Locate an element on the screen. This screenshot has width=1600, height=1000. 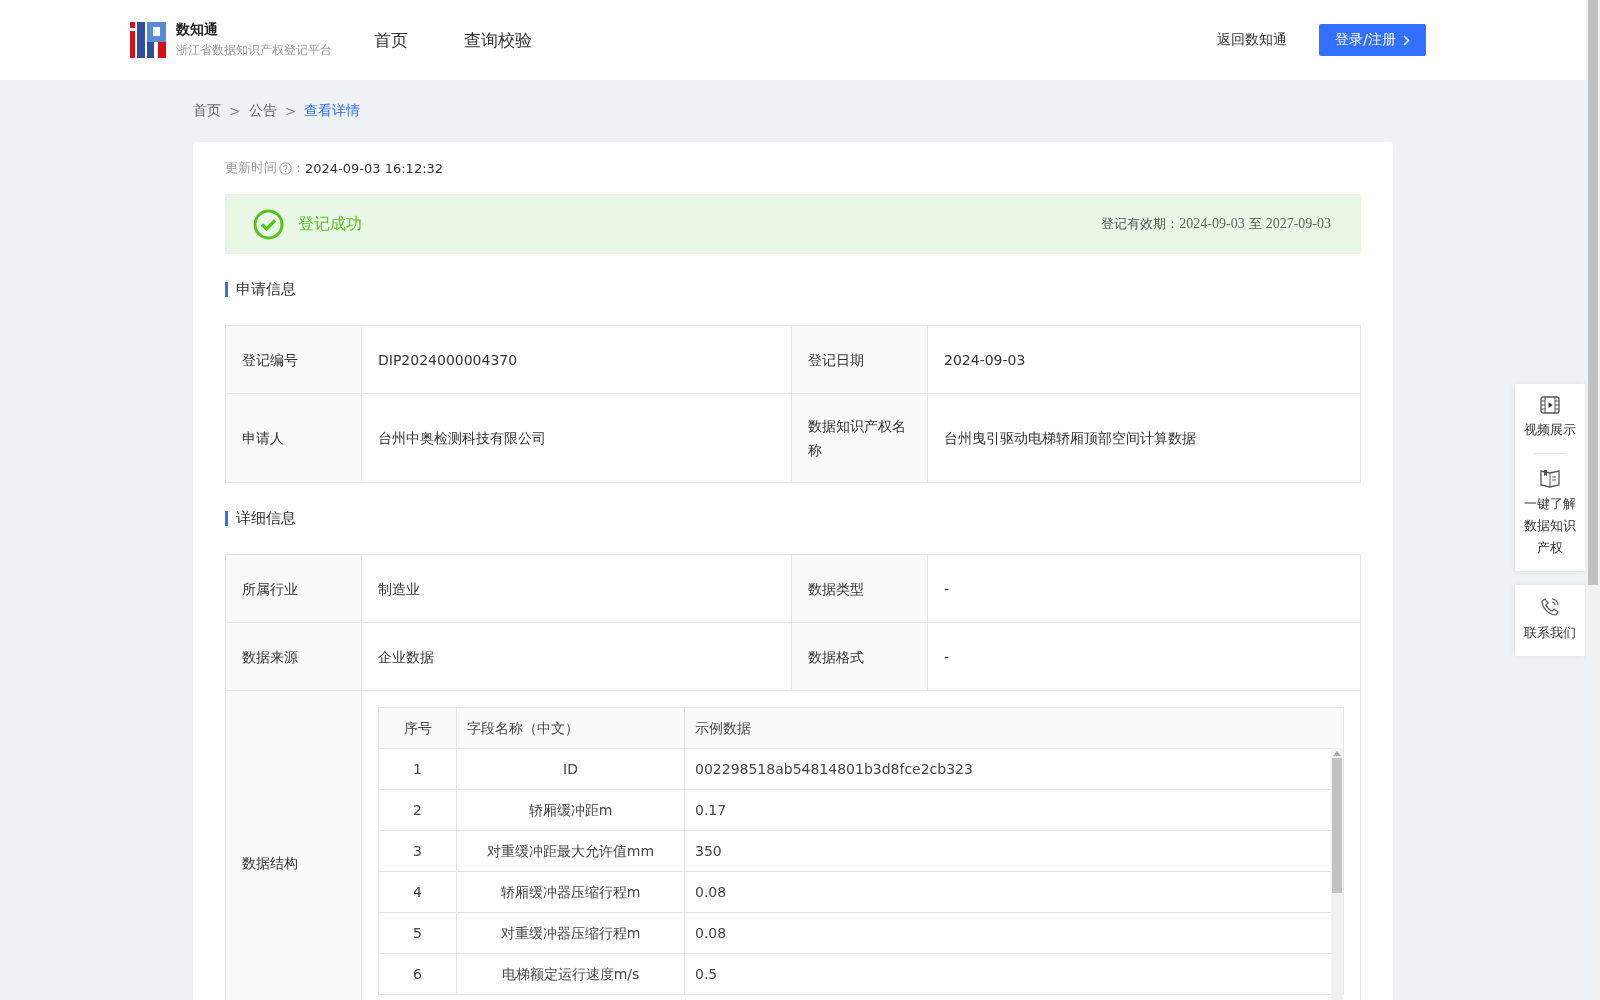
breadcrumb-link: 公告 is located at coordinates (262, 111).